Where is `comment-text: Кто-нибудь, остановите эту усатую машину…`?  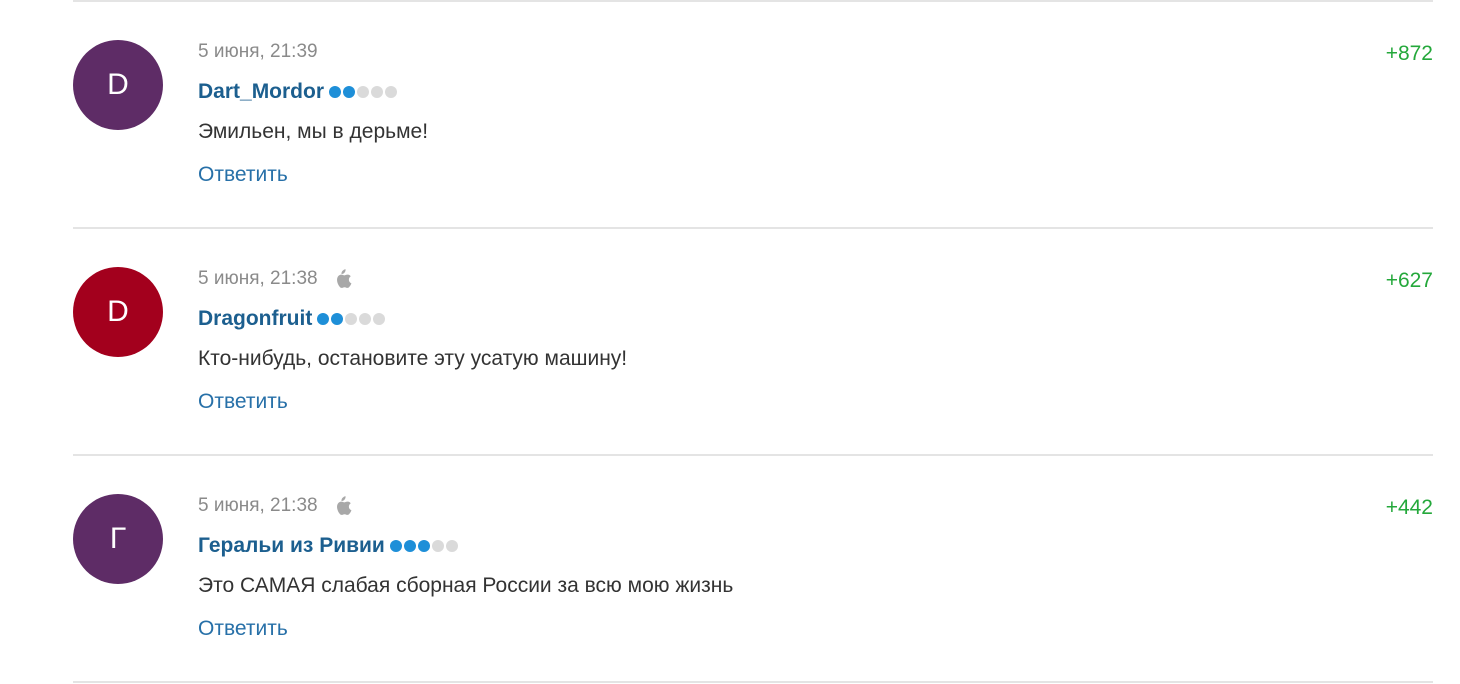 comment-text: Кто-нибудь, остановите эту усатую машину… is located at coordinates (413, 358).